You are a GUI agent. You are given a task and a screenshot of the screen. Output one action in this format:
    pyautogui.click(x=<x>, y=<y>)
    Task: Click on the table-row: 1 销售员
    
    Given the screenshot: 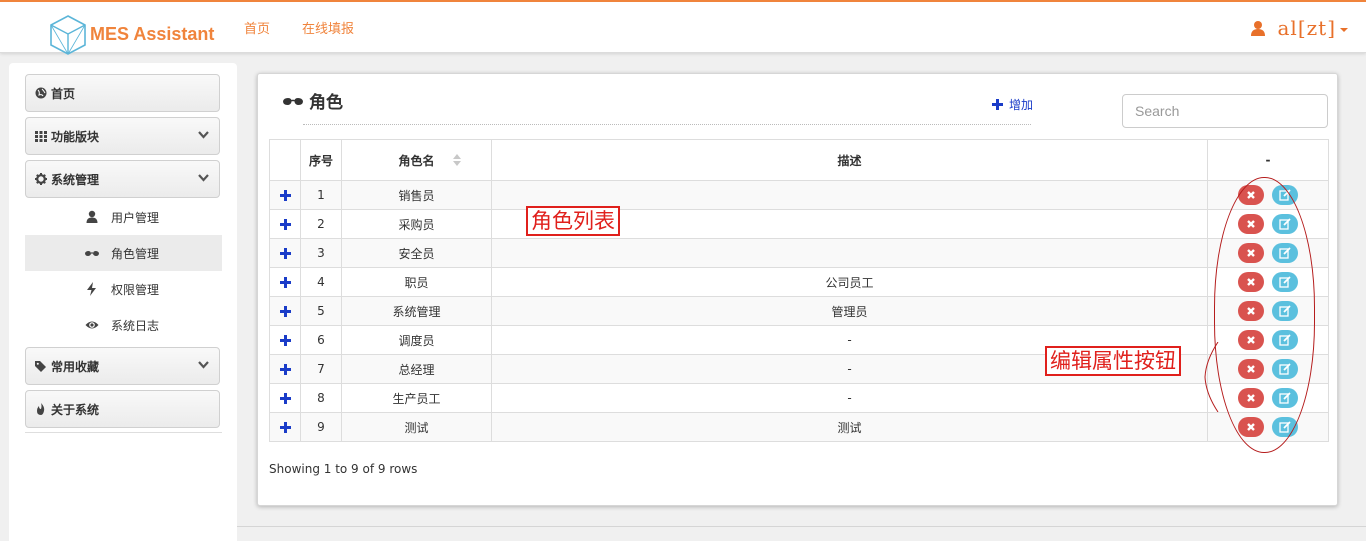 What is the action you would take?
    pyautogui.click(x=799, y=195)
    